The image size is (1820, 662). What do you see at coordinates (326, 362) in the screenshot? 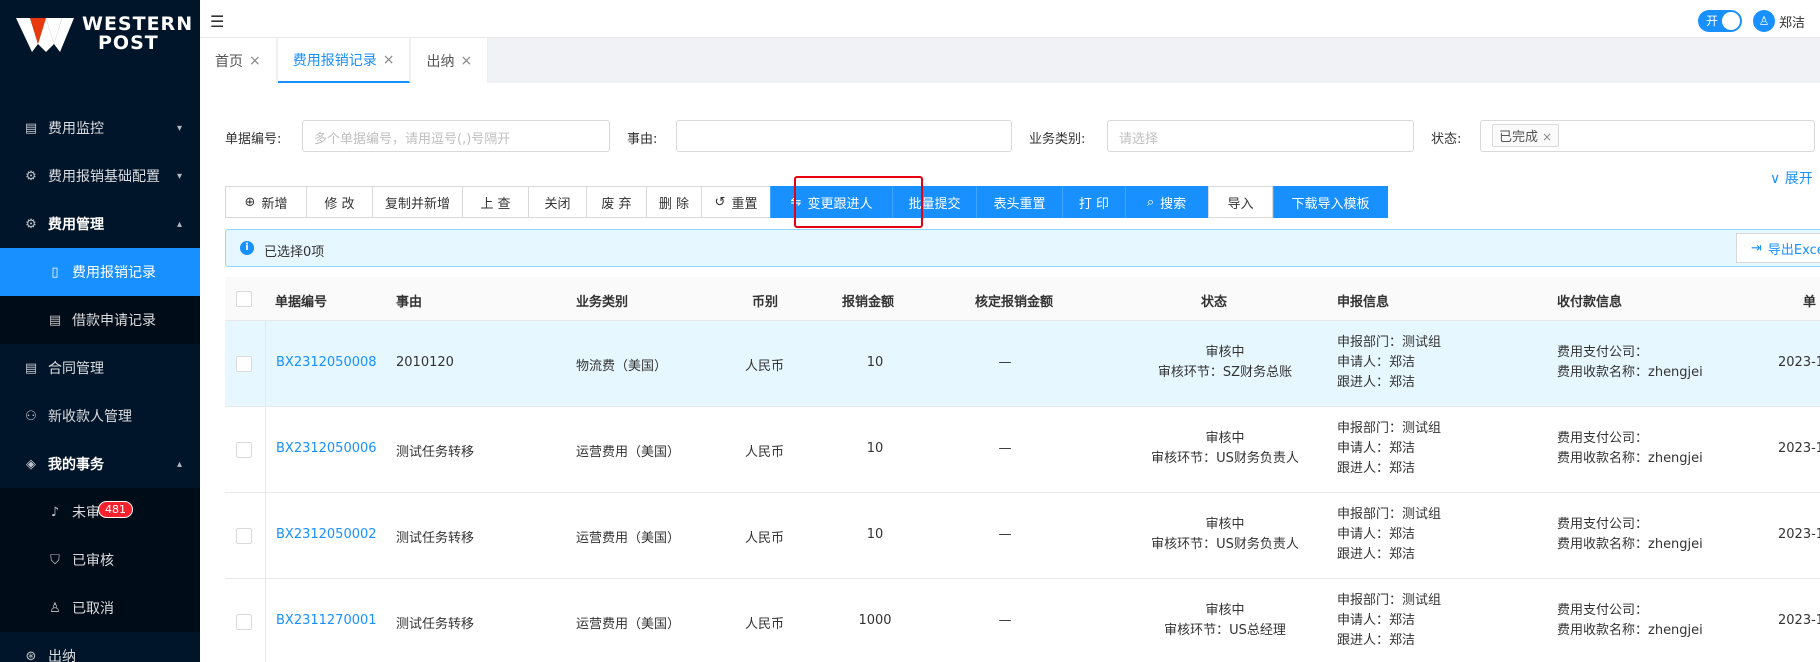
I see `doc-no-link: BX2312050008` at bounding box center [326, 362].